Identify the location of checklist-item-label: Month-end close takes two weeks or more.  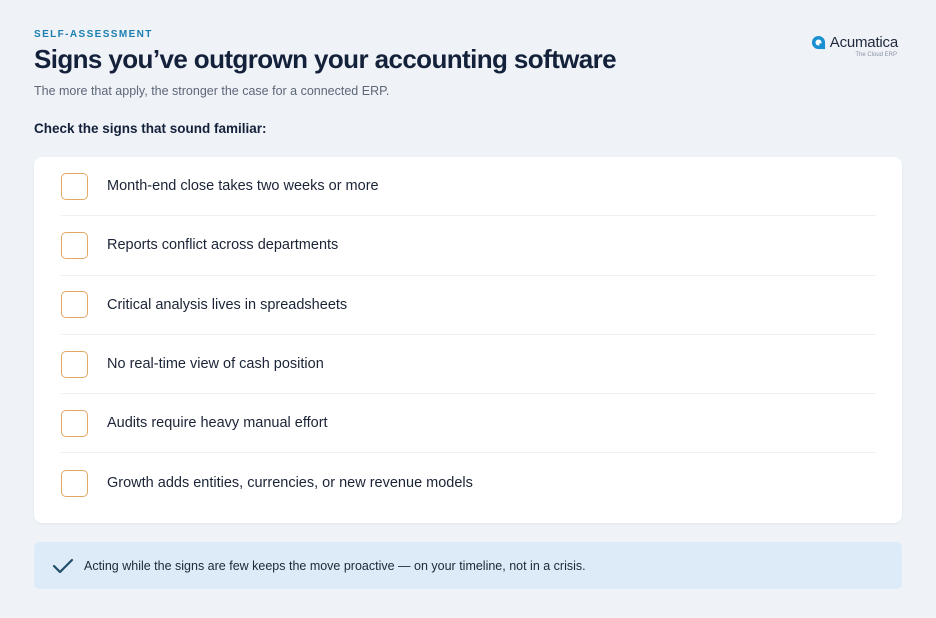
(243, 186).